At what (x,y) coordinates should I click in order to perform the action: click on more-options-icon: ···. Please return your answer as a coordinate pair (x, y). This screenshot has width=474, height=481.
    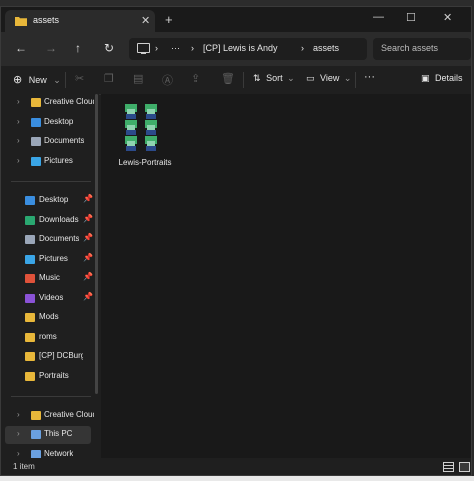
    Looking at the image, I should click on (369, 77).